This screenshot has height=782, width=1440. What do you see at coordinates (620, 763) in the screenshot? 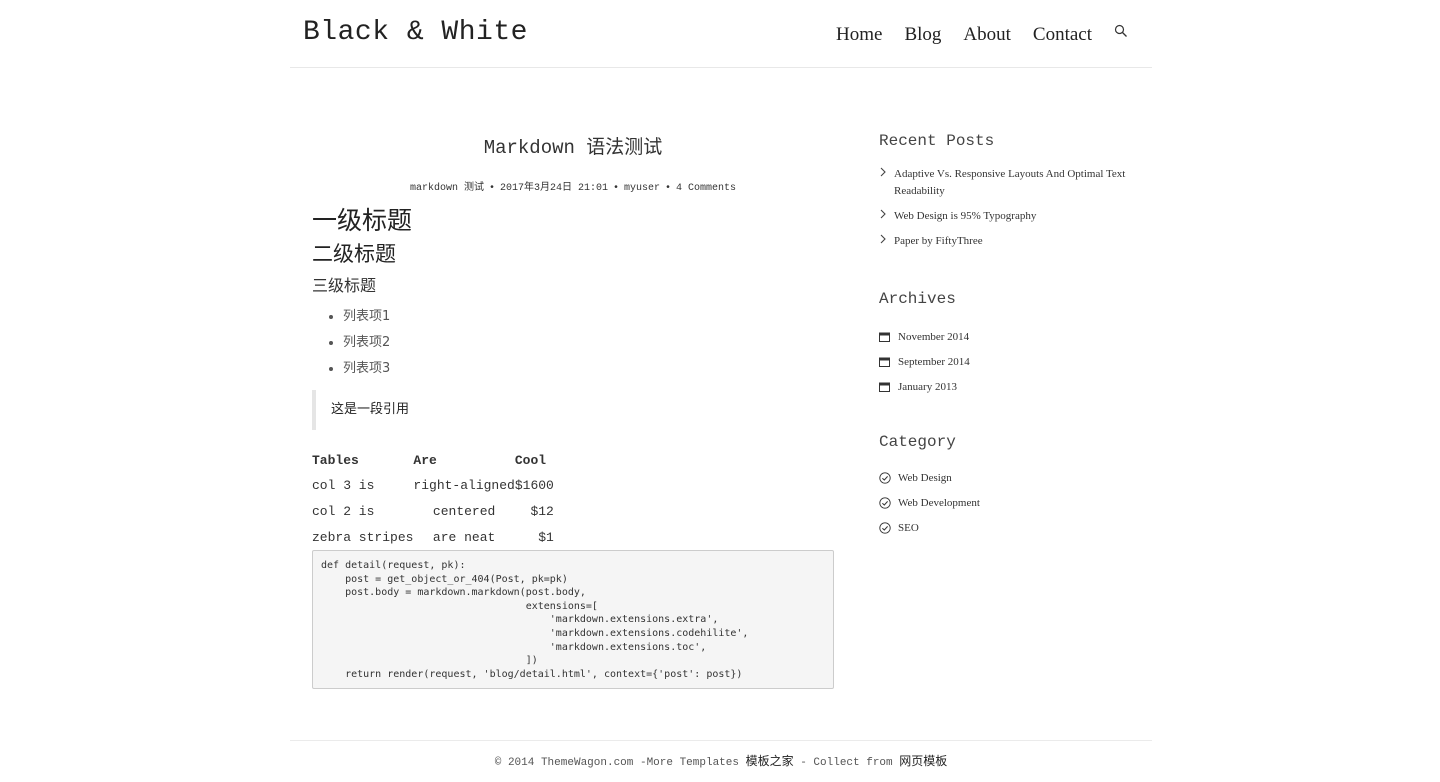
I see `footer-copyright: © 2014 ThemeWagon.com -More Templates` at bounding box center [620, 763].